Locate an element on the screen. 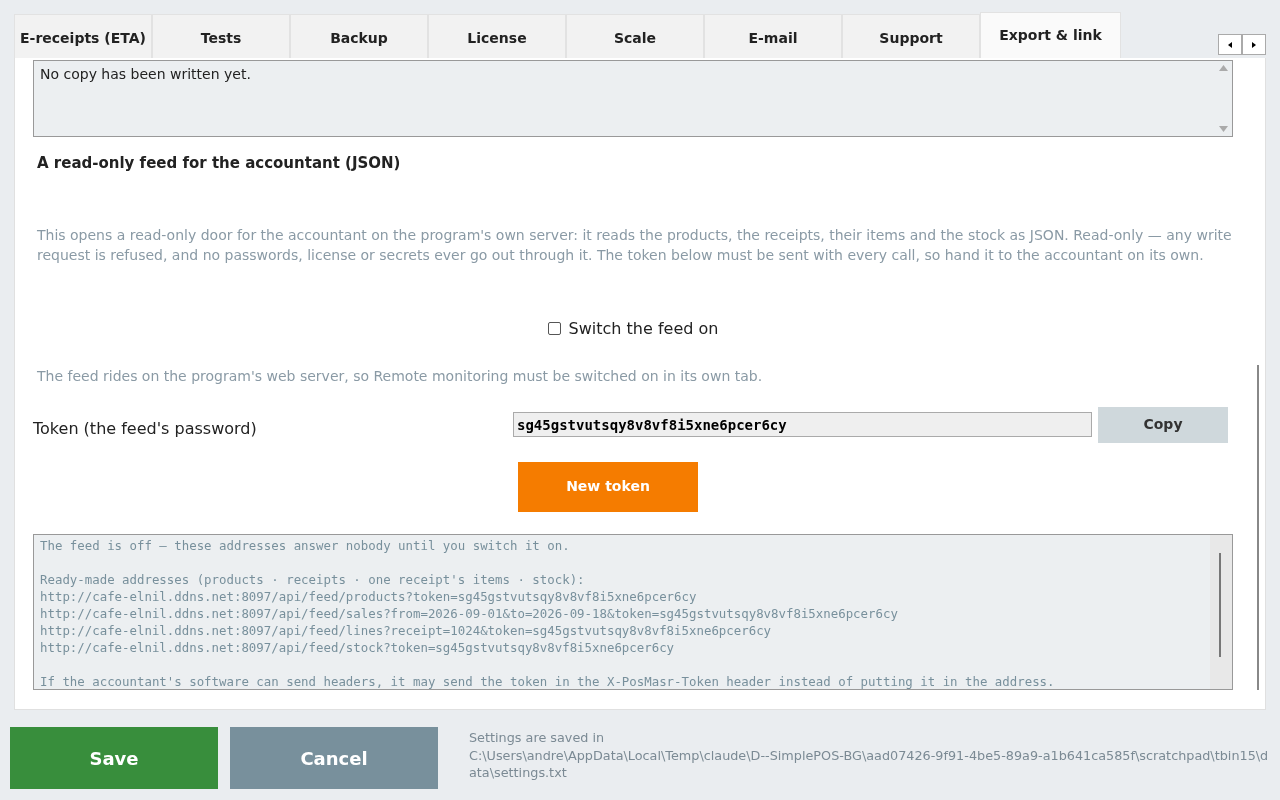 This screenshot has height=800, width=1280. tab: Tests is located at coordinates (221, 36).